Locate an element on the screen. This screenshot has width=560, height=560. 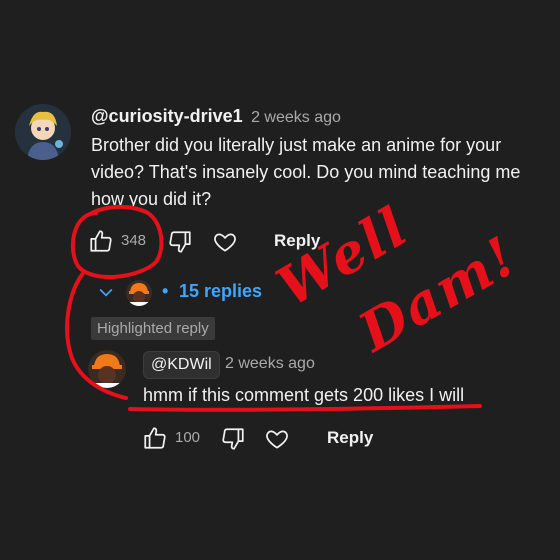
like-count: 348 is located at coordinates (134, 240).